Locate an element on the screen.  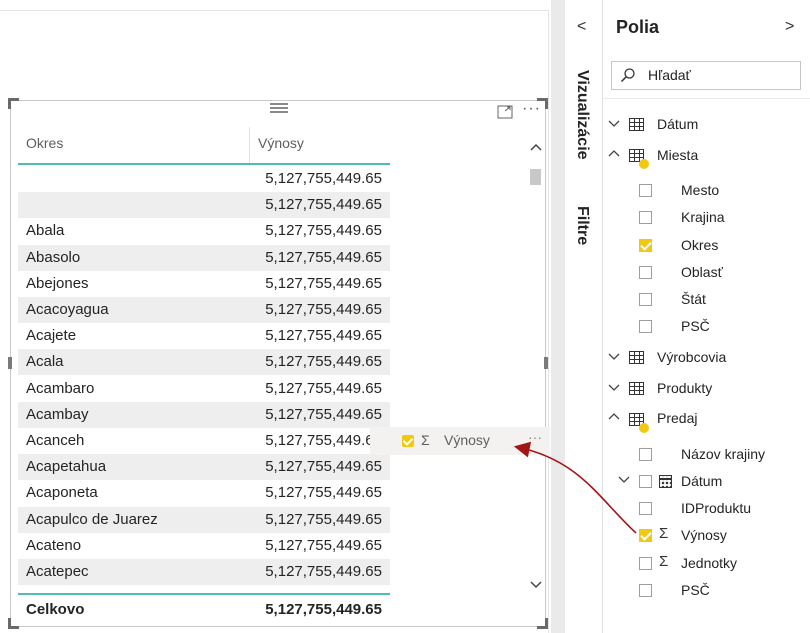
table-vyrobcovia: Výrobcovia is located at coordinates (691, 357).